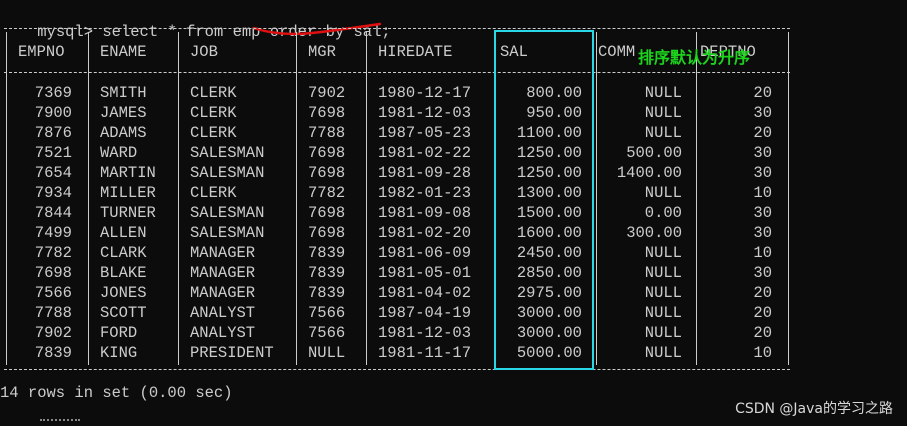 Image resolution: width=907 pixels, height=426 pixels. What do you see at coordinates (53, 133) in the screenshot?
I see `table-cell-empno: 7876` at bounding box center [53, 133].